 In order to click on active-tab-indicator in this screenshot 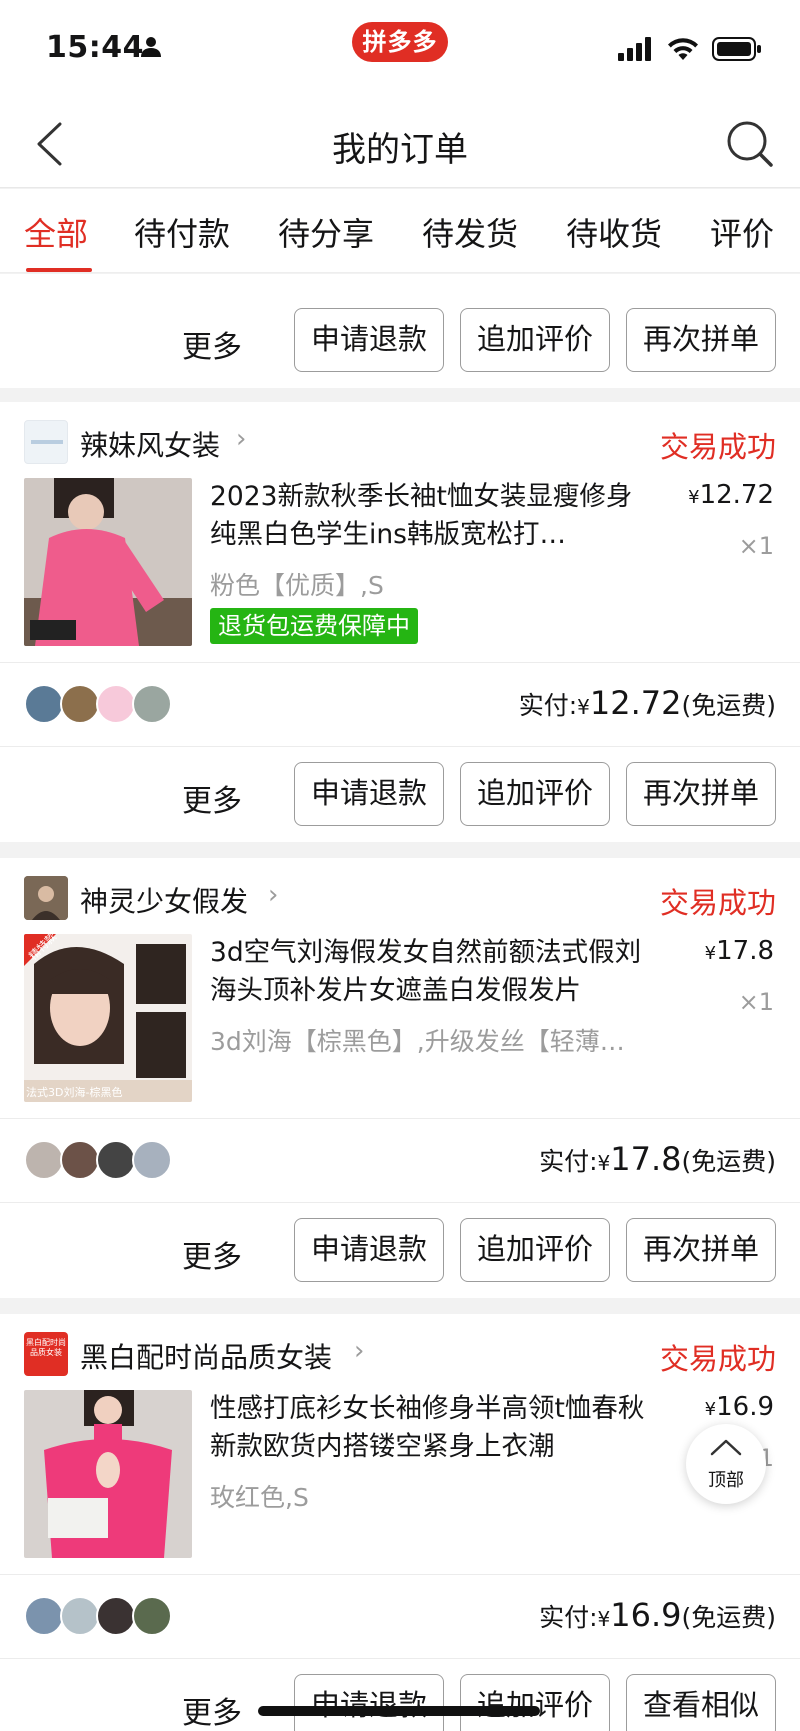, I will do `click(59, 270)`.